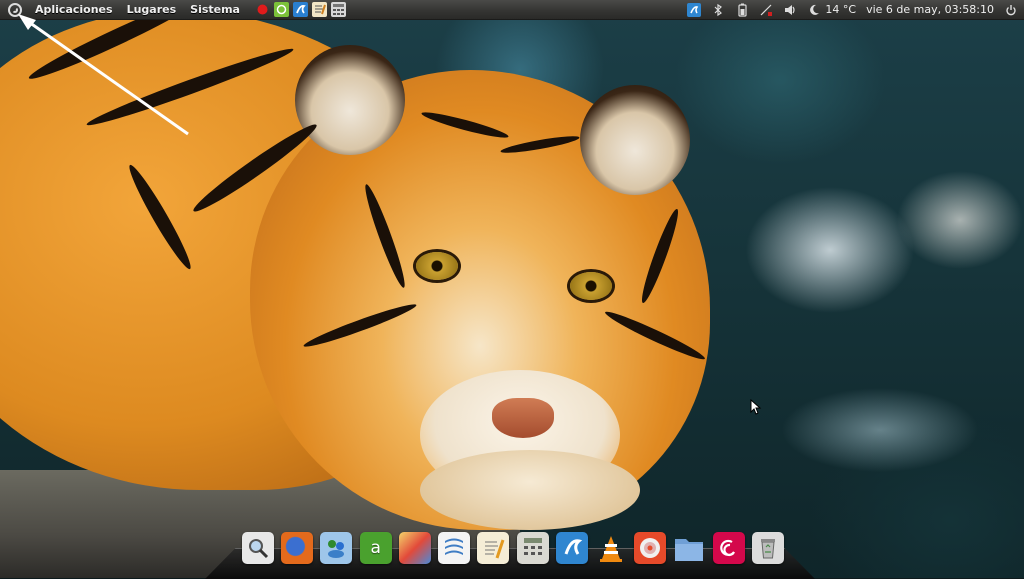 The height and width of the screenshot is (579, 1024). Describe the element at coordinates (215, 9) in the screenshot. I see `menu-sistema: Sistema` at that location.